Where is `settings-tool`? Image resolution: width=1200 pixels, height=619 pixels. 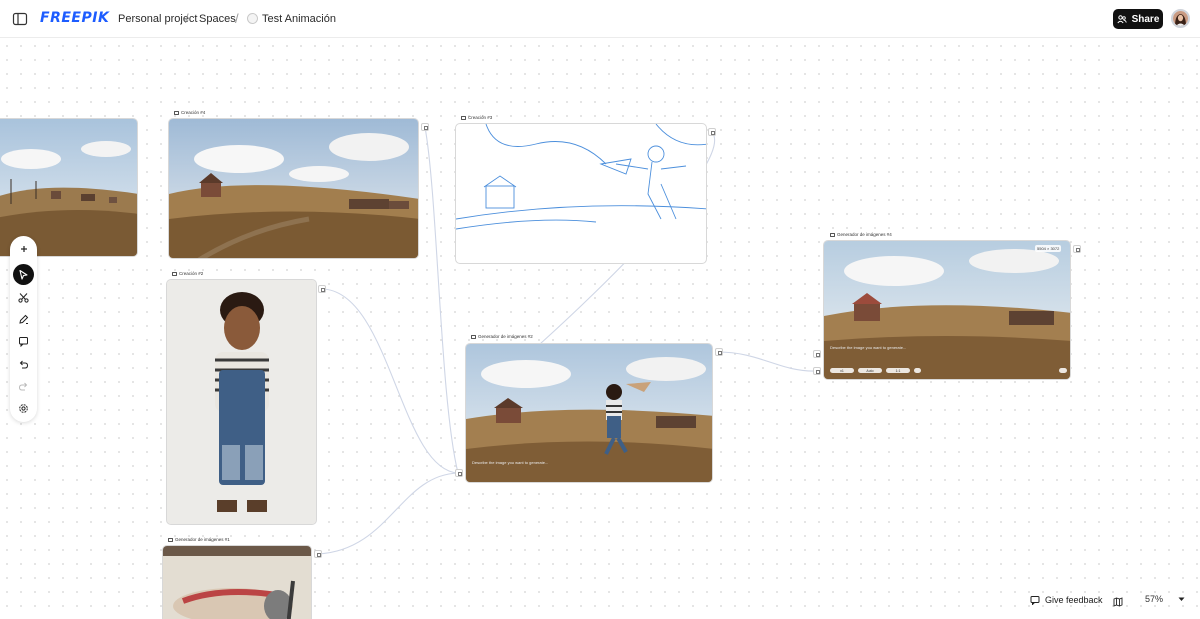
settings-tool is located at coordinates (23, 408).